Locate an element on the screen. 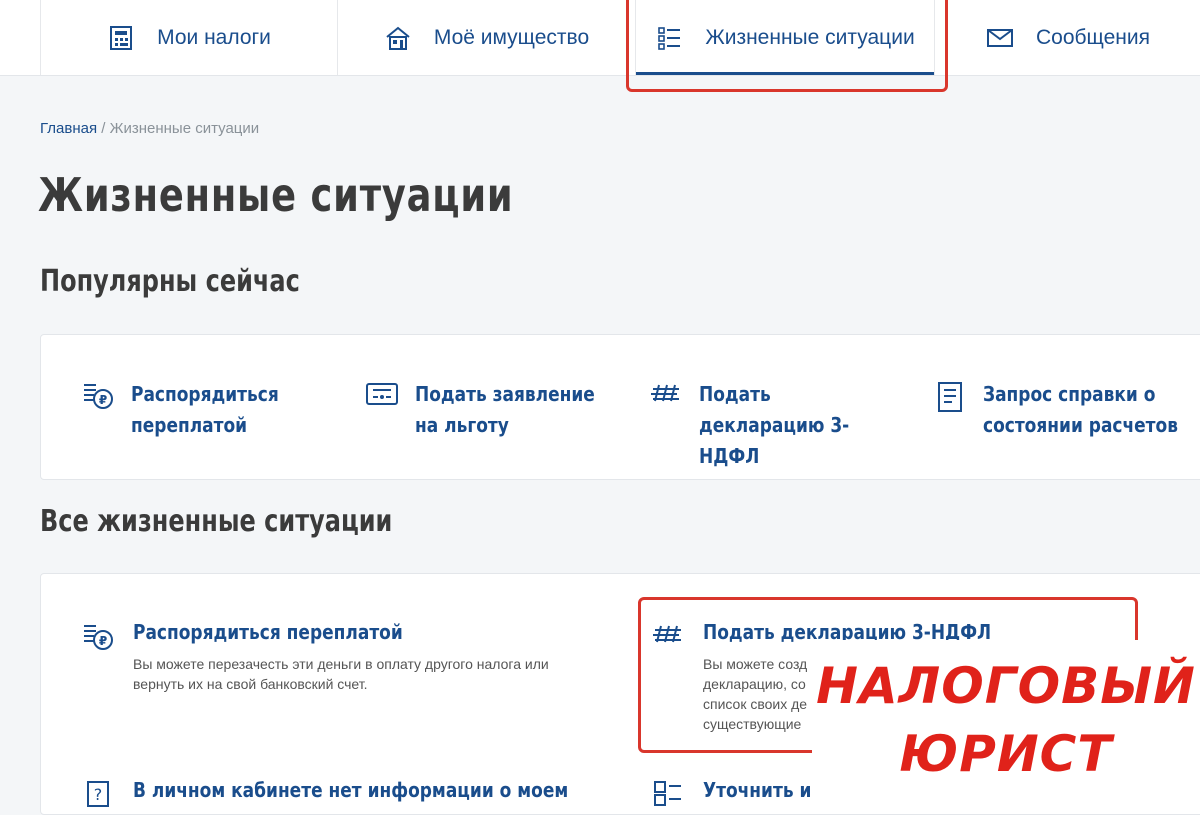 The width and height of the screenshot is (1200, 815). popular-item-label: Запрос справки о состоянии расчетов is located at coordinates (1080, 409).